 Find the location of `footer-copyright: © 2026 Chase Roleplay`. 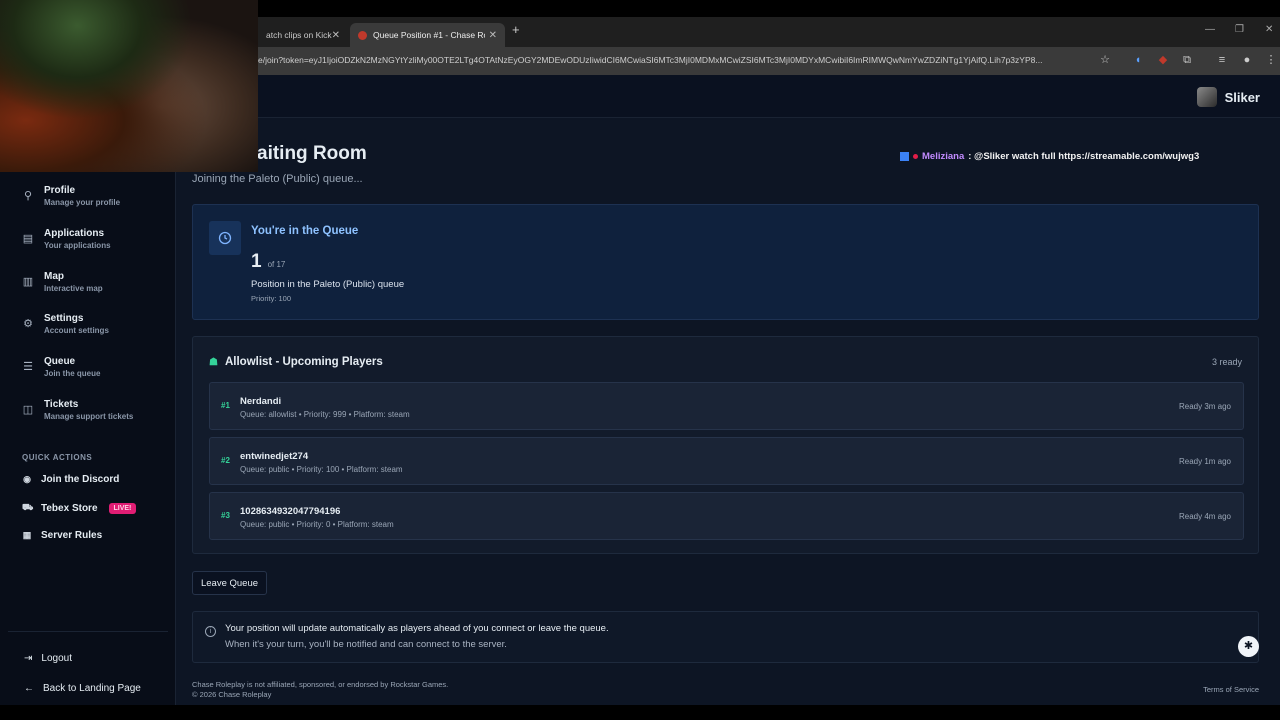

footer-copyright: © 2026 Chase Roleplay is located at coordinates (232, 694).